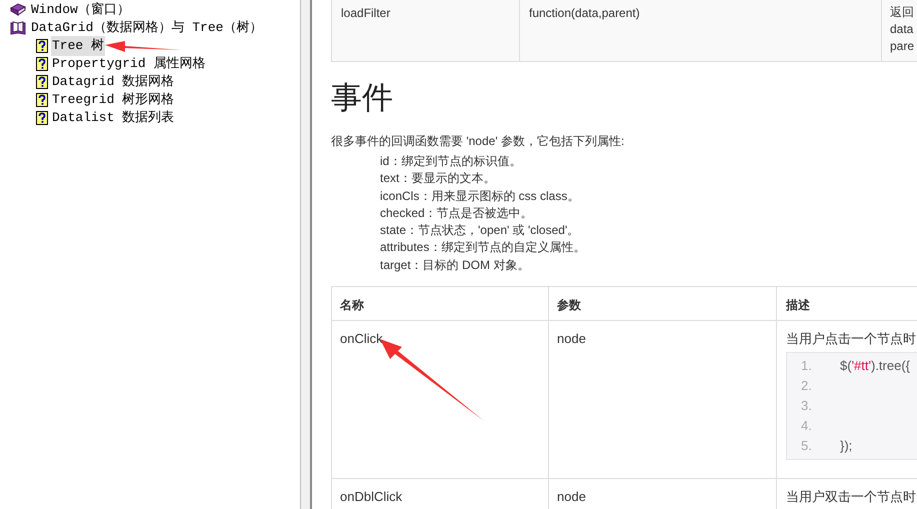  I want to click on column-header: 参数, so click(663, 303).